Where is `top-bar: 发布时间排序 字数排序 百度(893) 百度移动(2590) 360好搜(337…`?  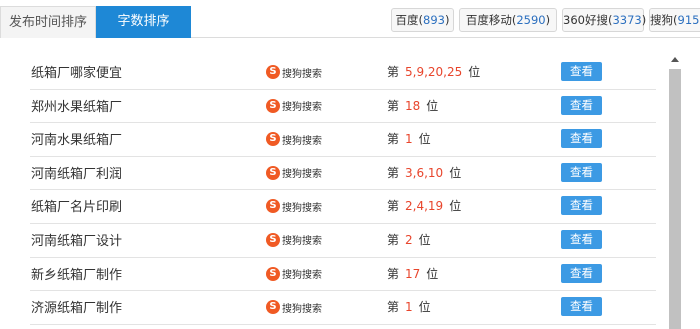
top-bar: 发布时间排序 字数排序 百度(893) 百度移动(2590) 360好搜(337… is located at coordinates (350, 19).